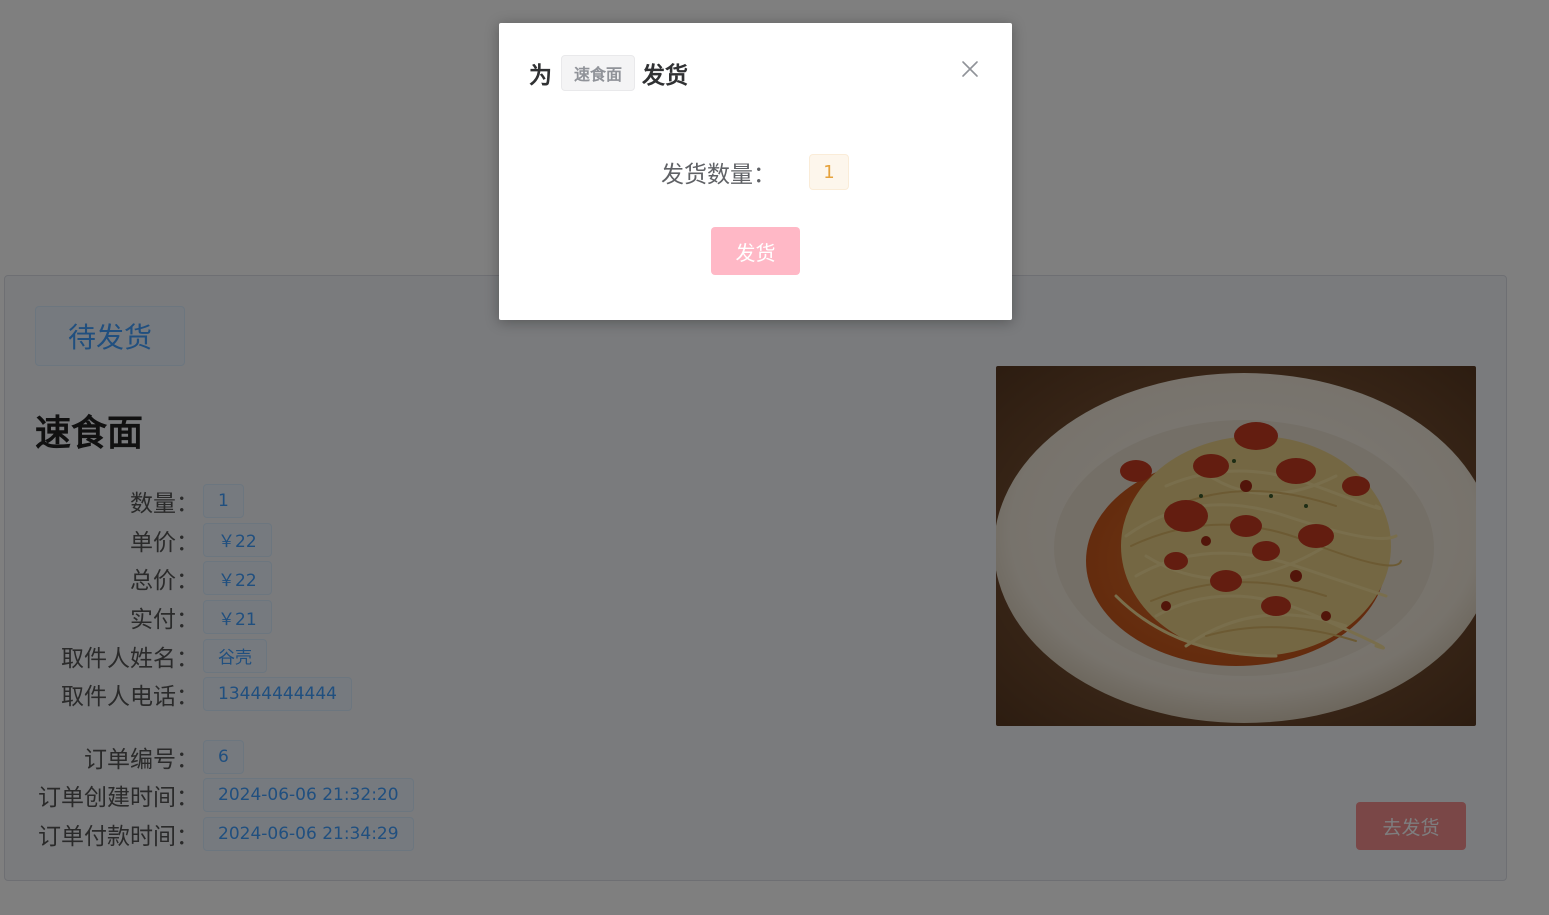 The height and width of the screenshot is (915, 1549). What do you see at coordinates (718, 175) in the screenshot?
I see `ship-quantity-label: 发货数量：` at bounding box center [718, 175].